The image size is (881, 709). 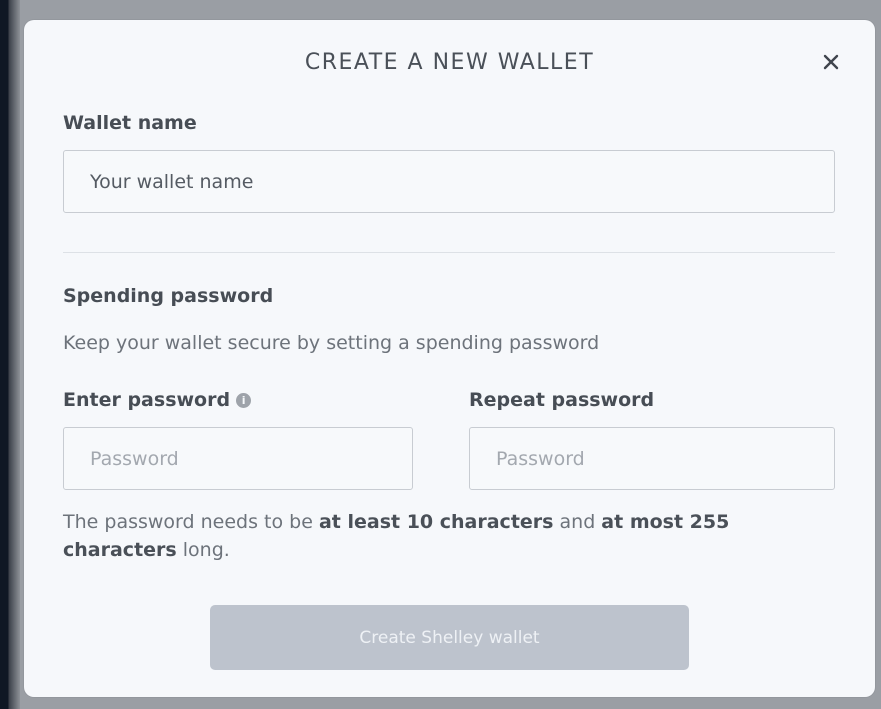 I want to click on hint-middle: and, so click(x=577, y=522).